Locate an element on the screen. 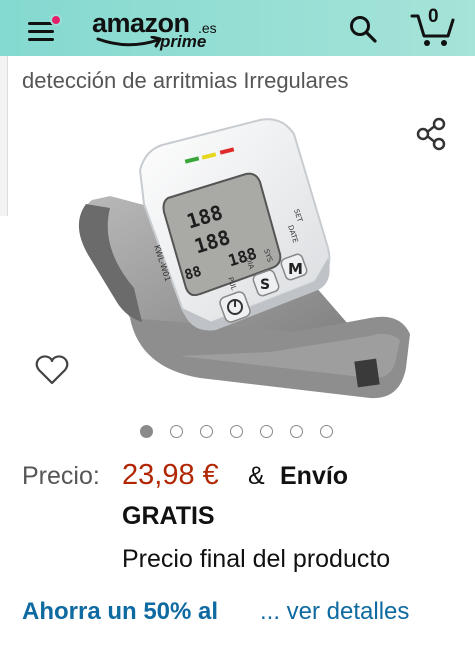 Image resolution: width=475 pixels, height=656 pixels. search-button is located at coordinates (363, 29).